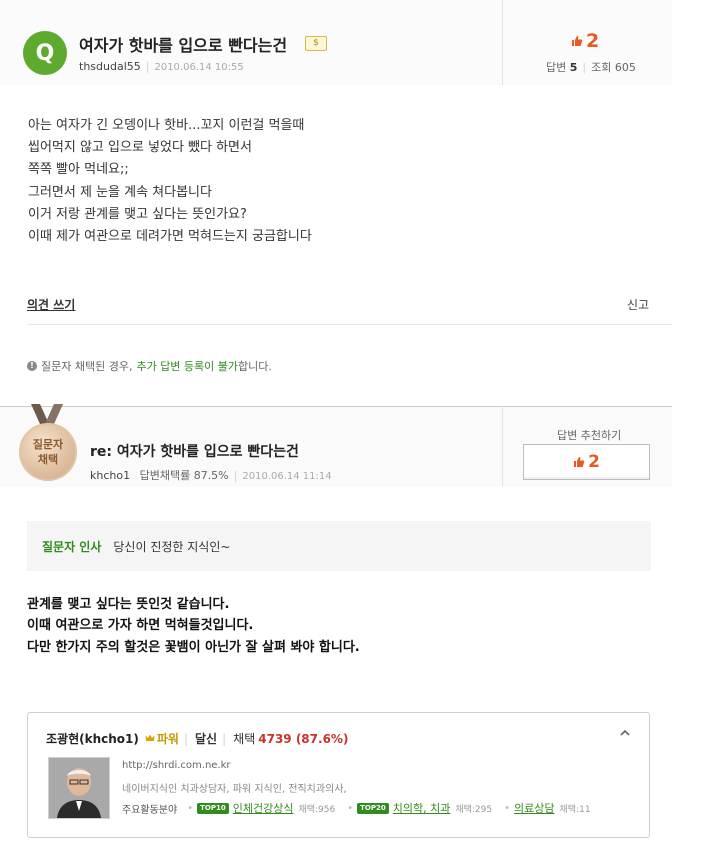  I want to click on field-count: 채택:295, so click(474, 809).